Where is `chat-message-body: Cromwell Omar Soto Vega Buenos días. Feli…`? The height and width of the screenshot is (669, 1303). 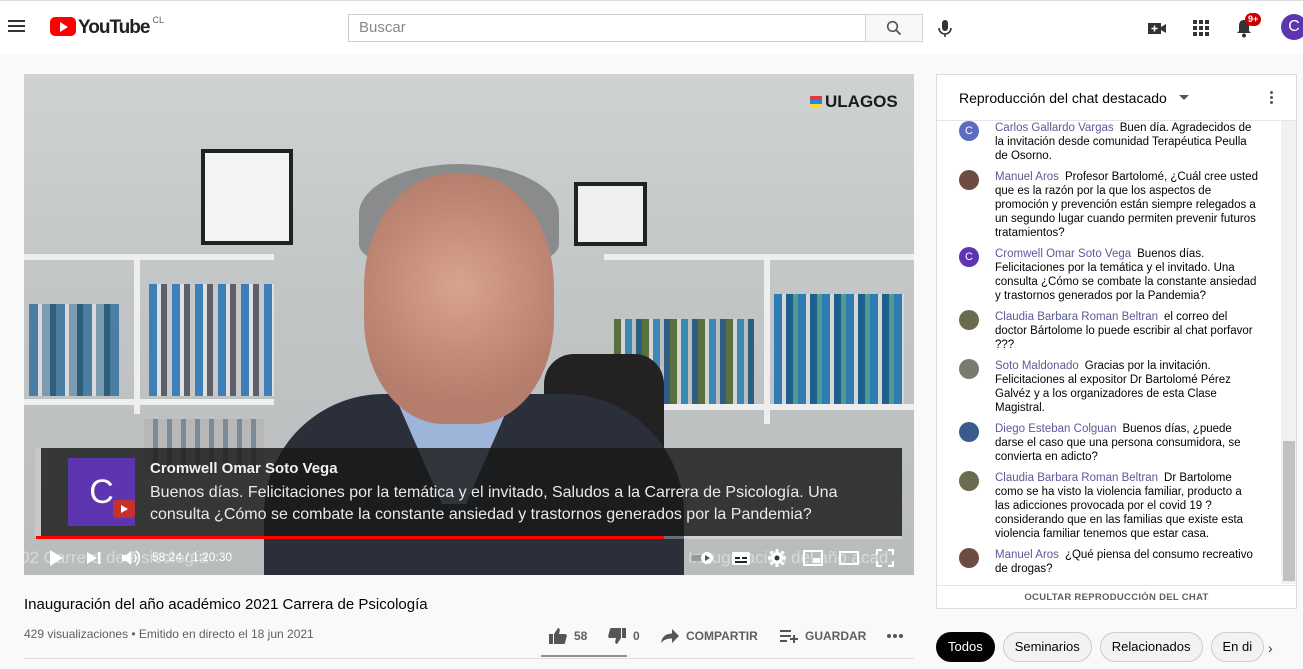 chat-message-body: Cromwell Omar Soto Vega Buenos días. Feli… is located at coordinates (1127, 275).